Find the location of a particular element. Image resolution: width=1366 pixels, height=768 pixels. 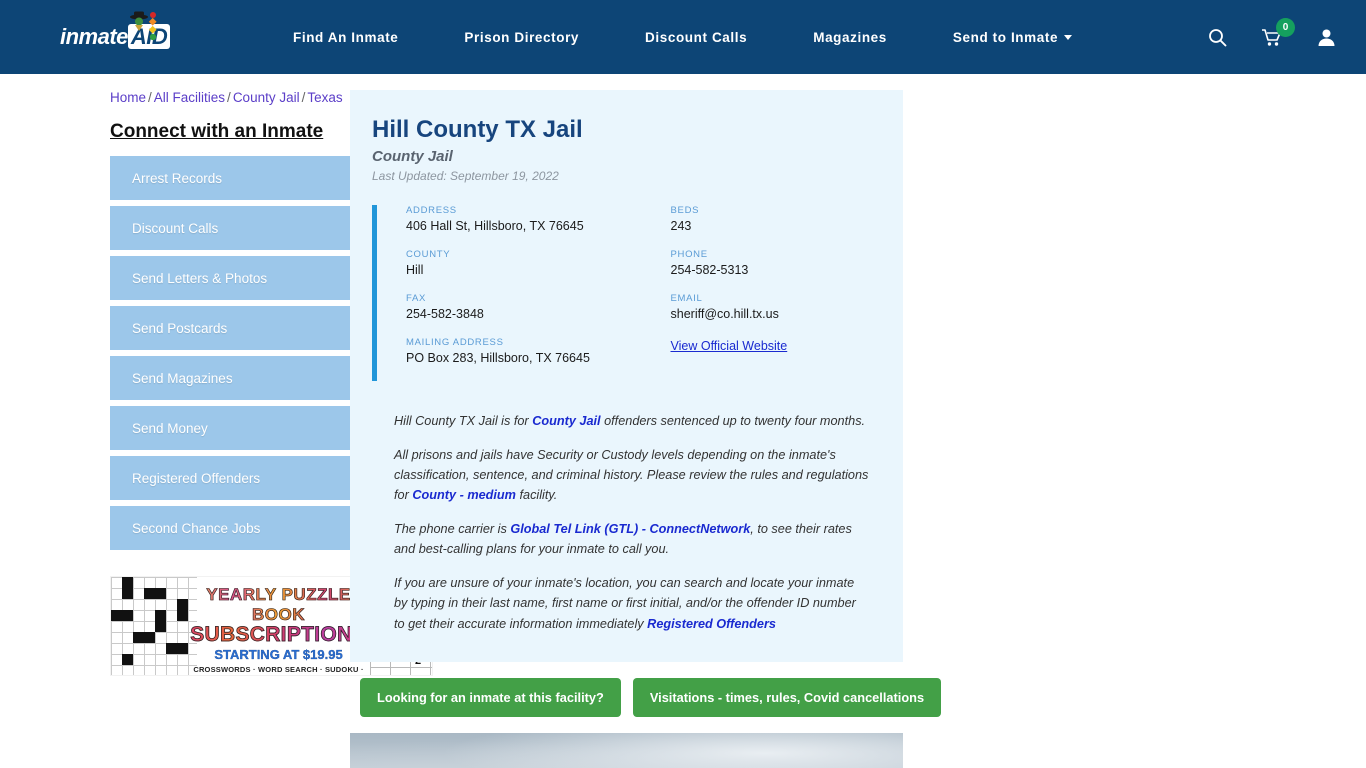

nav-icon-group: 0 is located at coordinates (1272, 32).